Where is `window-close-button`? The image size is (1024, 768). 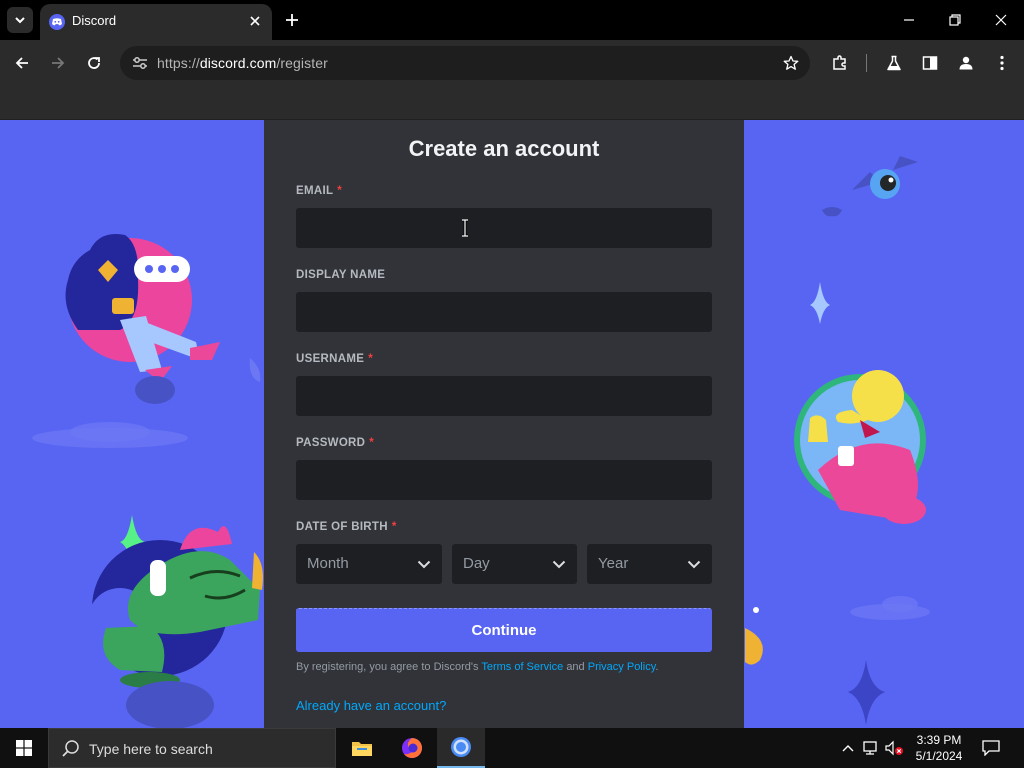
window-close-button is located at coordinates (1001, 20).